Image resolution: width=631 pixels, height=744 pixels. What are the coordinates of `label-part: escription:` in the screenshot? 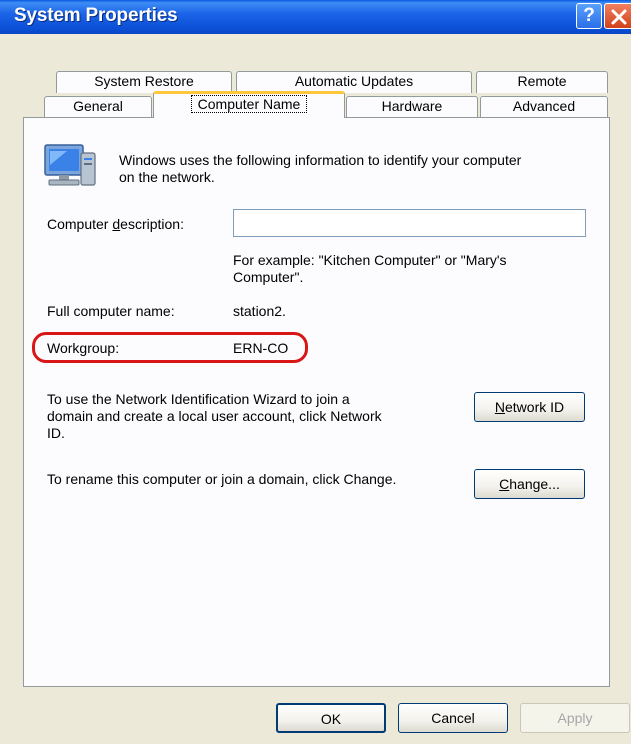 It's located at (152, 224).